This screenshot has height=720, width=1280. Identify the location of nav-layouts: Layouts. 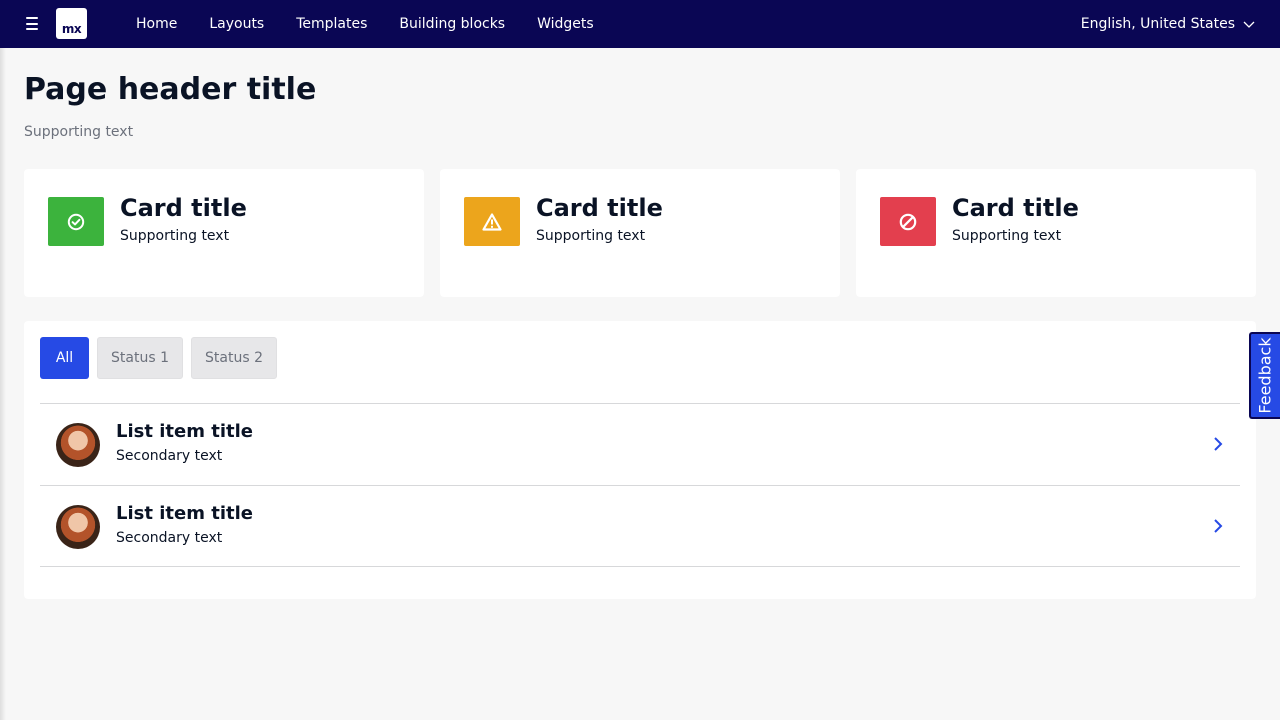
(236, 24).